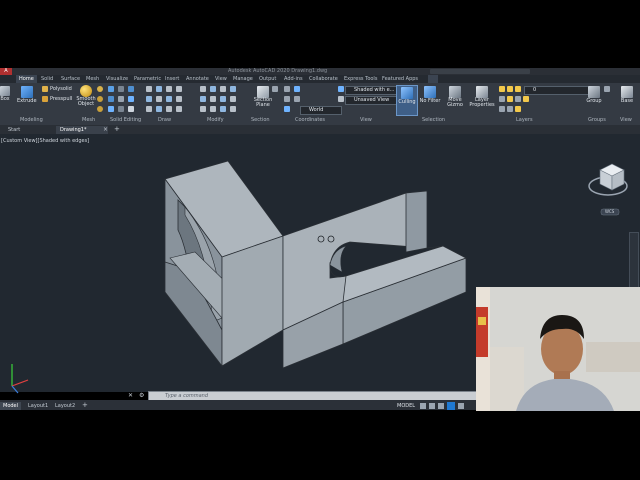 Image resolution: width=640 pixels, height=480 pixels. I want to click on ortho-icon, so click(441, 406).